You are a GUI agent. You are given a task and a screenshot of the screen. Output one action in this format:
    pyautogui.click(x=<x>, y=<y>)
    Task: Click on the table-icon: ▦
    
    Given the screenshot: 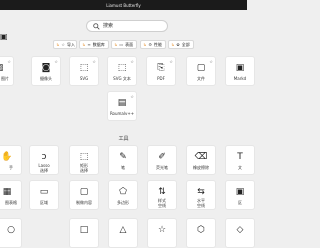 What is the action you would take?
    pyautogui.click(x=7, y=192)
    